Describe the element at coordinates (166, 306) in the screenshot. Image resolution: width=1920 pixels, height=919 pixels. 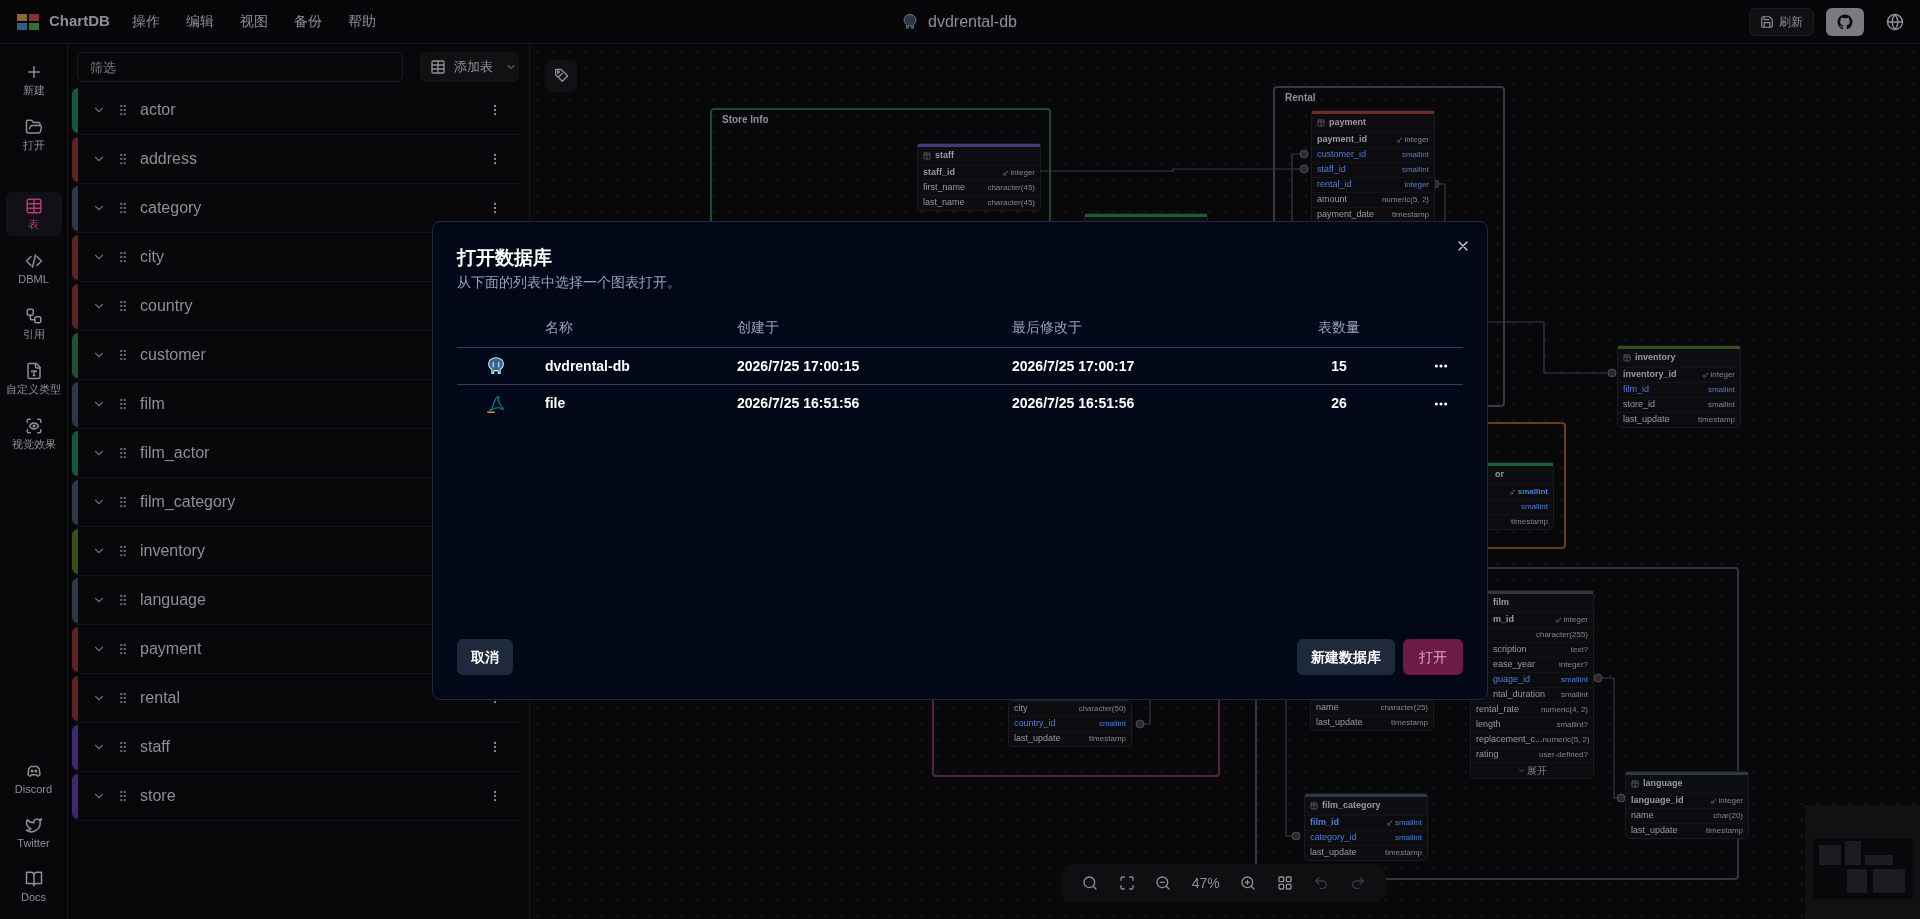
I see `table-name: country` at that location.